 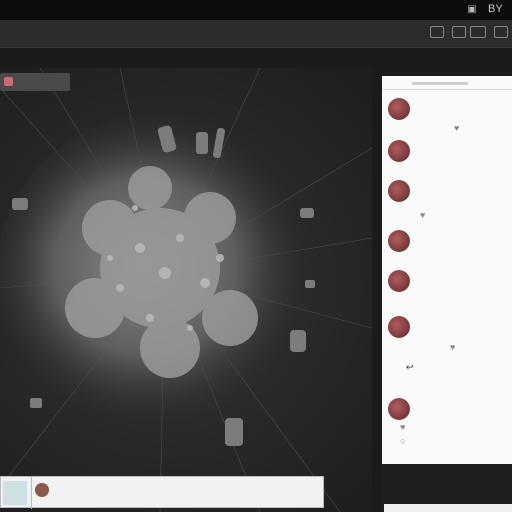 What do you see at coordinates (447, 374) in the screenshot?
I see `list-item: ↩` at bounding box center [447, 374].